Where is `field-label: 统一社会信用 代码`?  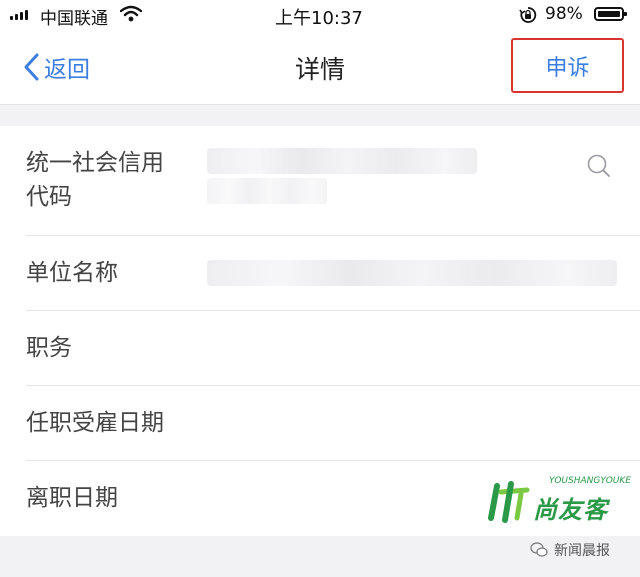 field-label: 统一社会信用 代码 is located at coordinates (95, 180).